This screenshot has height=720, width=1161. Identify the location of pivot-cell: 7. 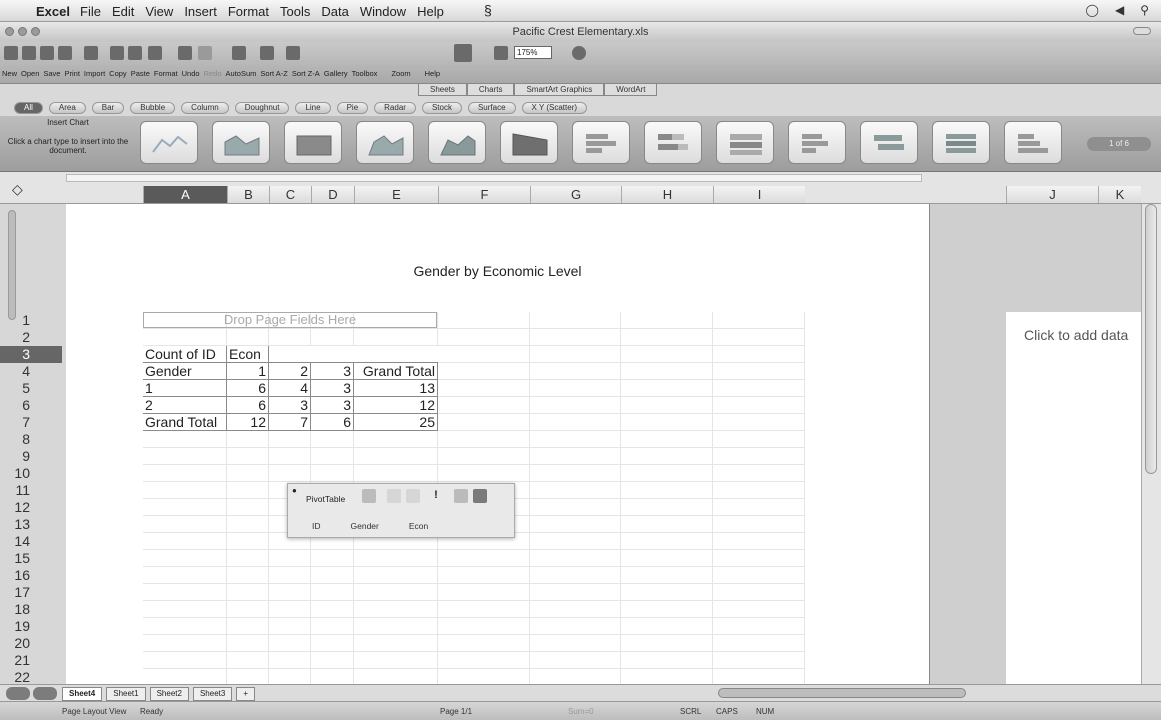
(290, 422).